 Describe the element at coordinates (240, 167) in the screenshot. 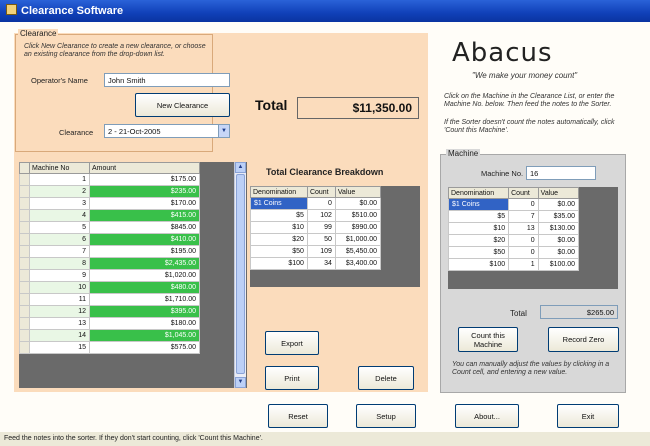

I see `scroll-up-arrow-icon: ▲` at that location.